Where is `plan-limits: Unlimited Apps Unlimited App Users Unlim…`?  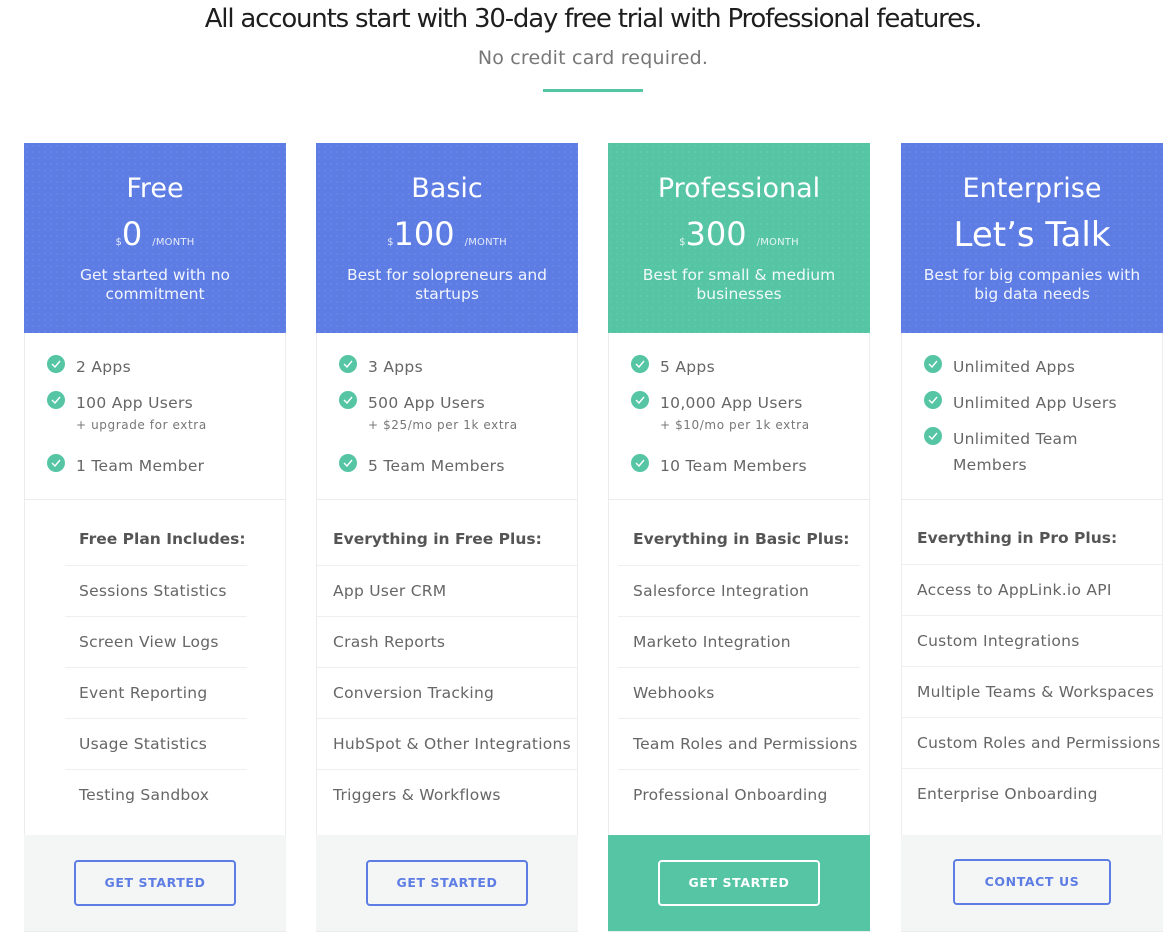 plan-limits: Unlimited Apps Unlimited App Users Unlim… is located at coordinates (1032, 416).